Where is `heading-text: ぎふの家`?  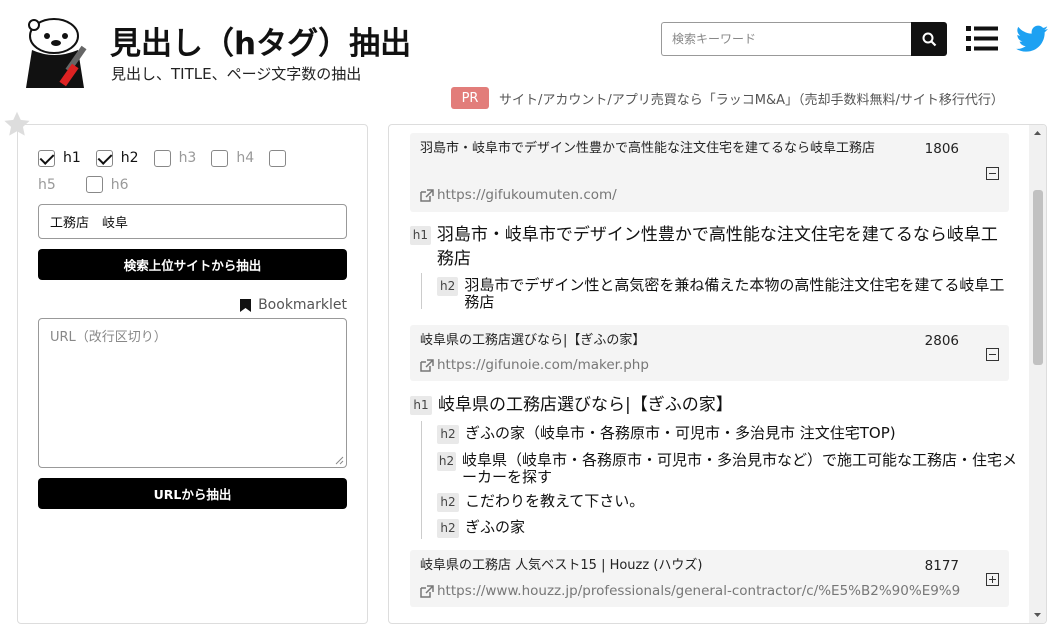 heading-text: ぎふの家 is located at coordinates (495, 527).